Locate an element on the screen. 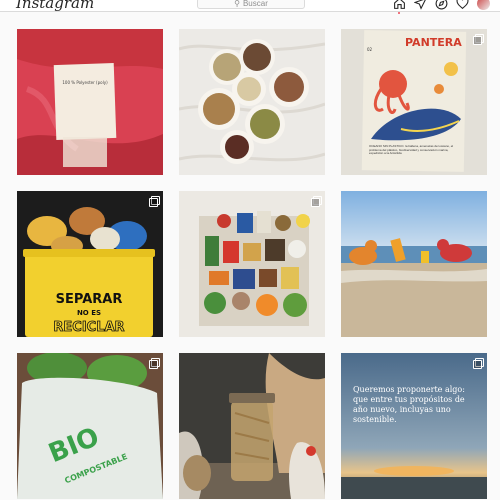  bin-text-reciclar: RECICLAR is located at coordinates (88, 327).